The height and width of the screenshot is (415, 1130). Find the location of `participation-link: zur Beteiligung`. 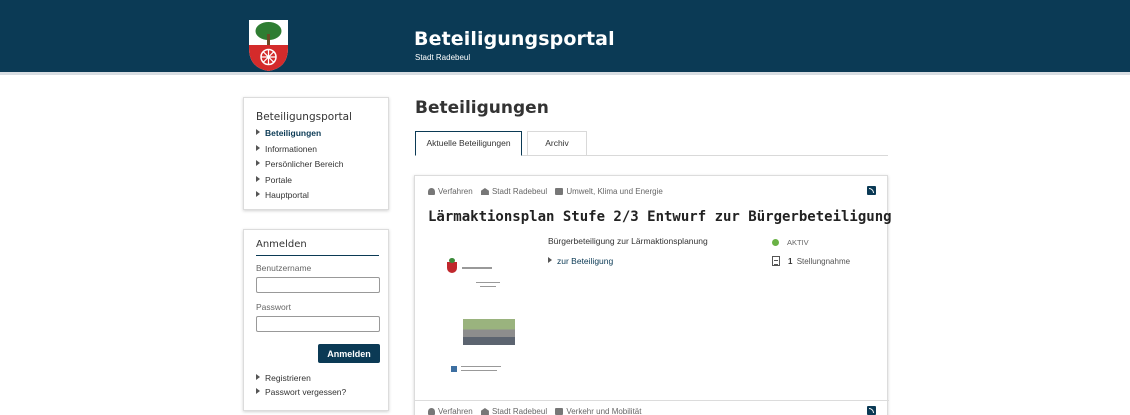

participation-link: zur Beteiligung is located at coordinates (580, 261).